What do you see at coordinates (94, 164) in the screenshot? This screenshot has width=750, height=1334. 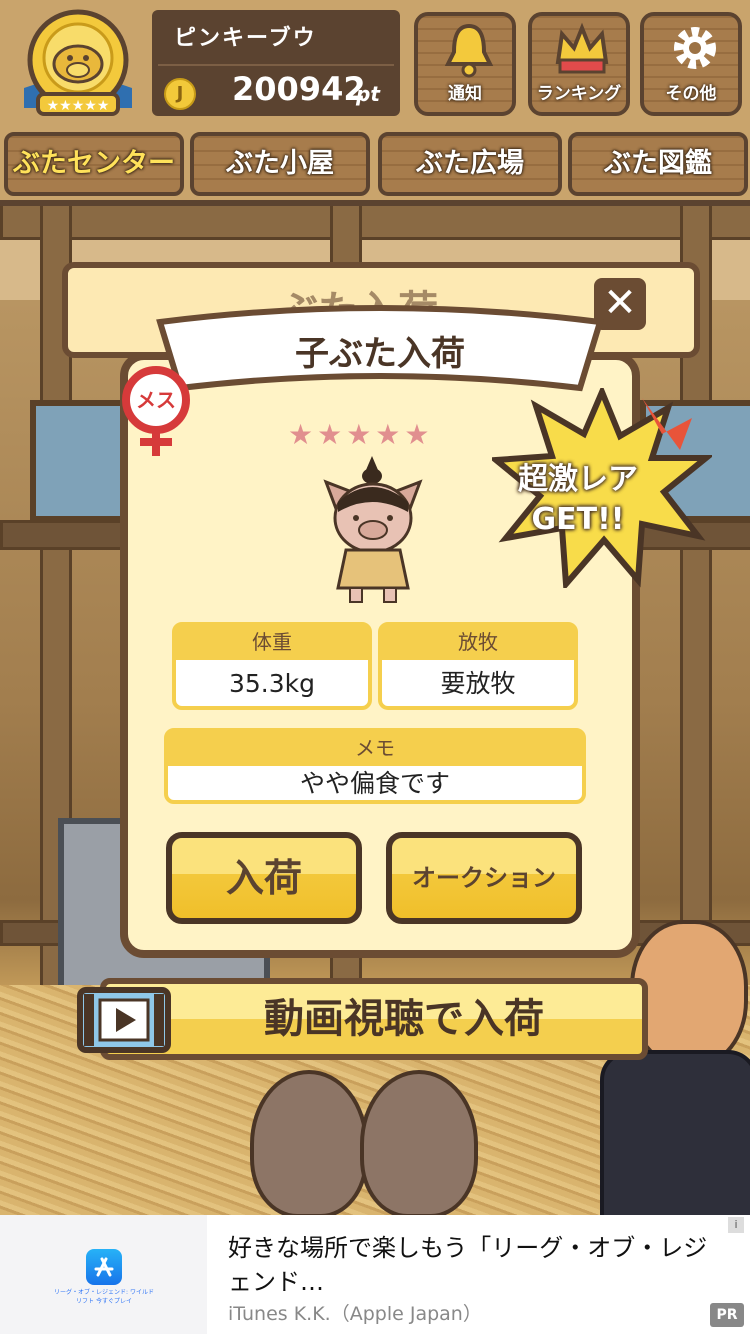 I see `tab-buta-center: ぶたセンター` at bounding box center [94, 164].